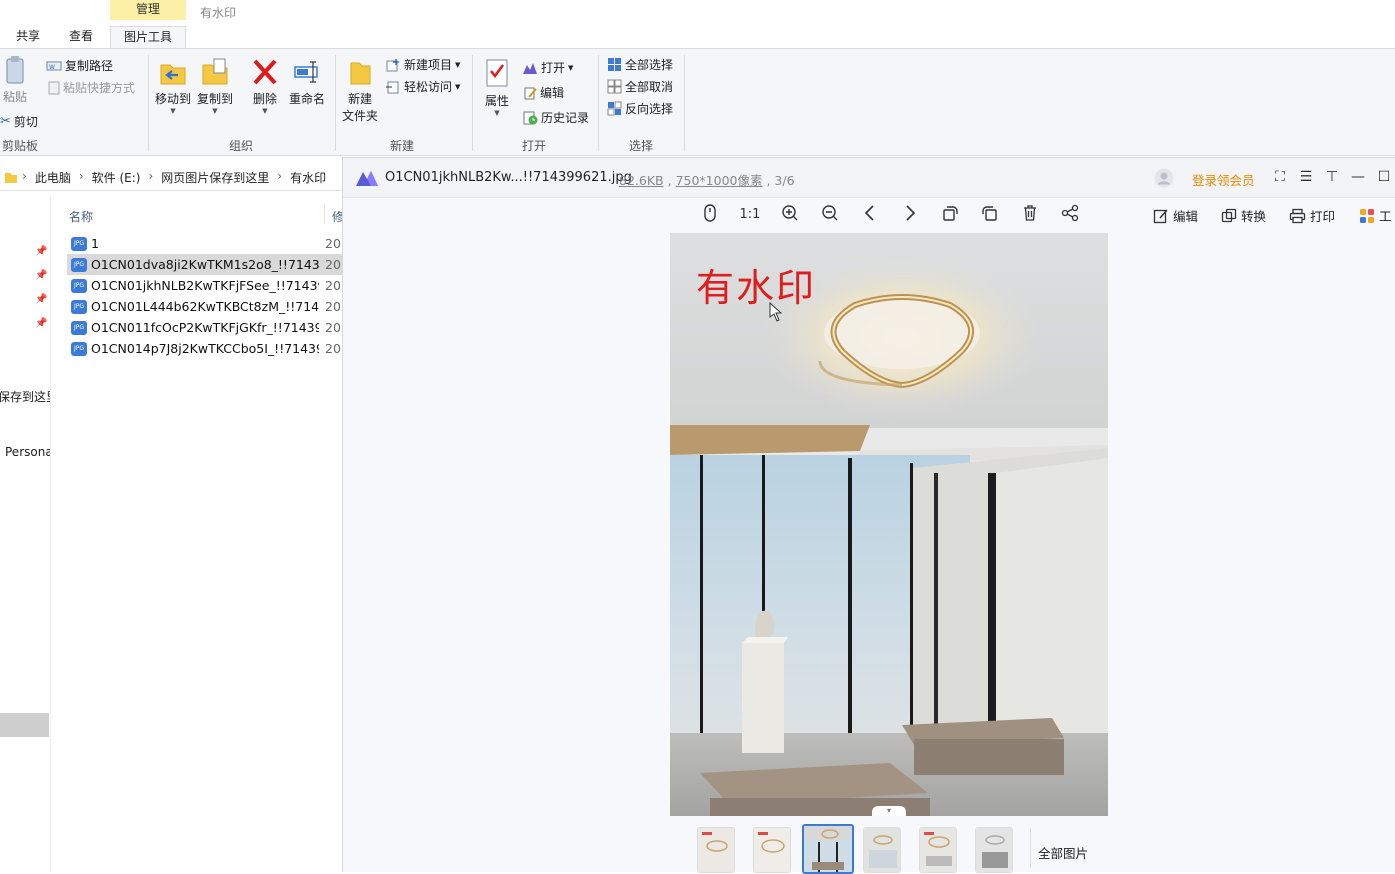  I want to click on rotate-right-icon, so click(990, 215).